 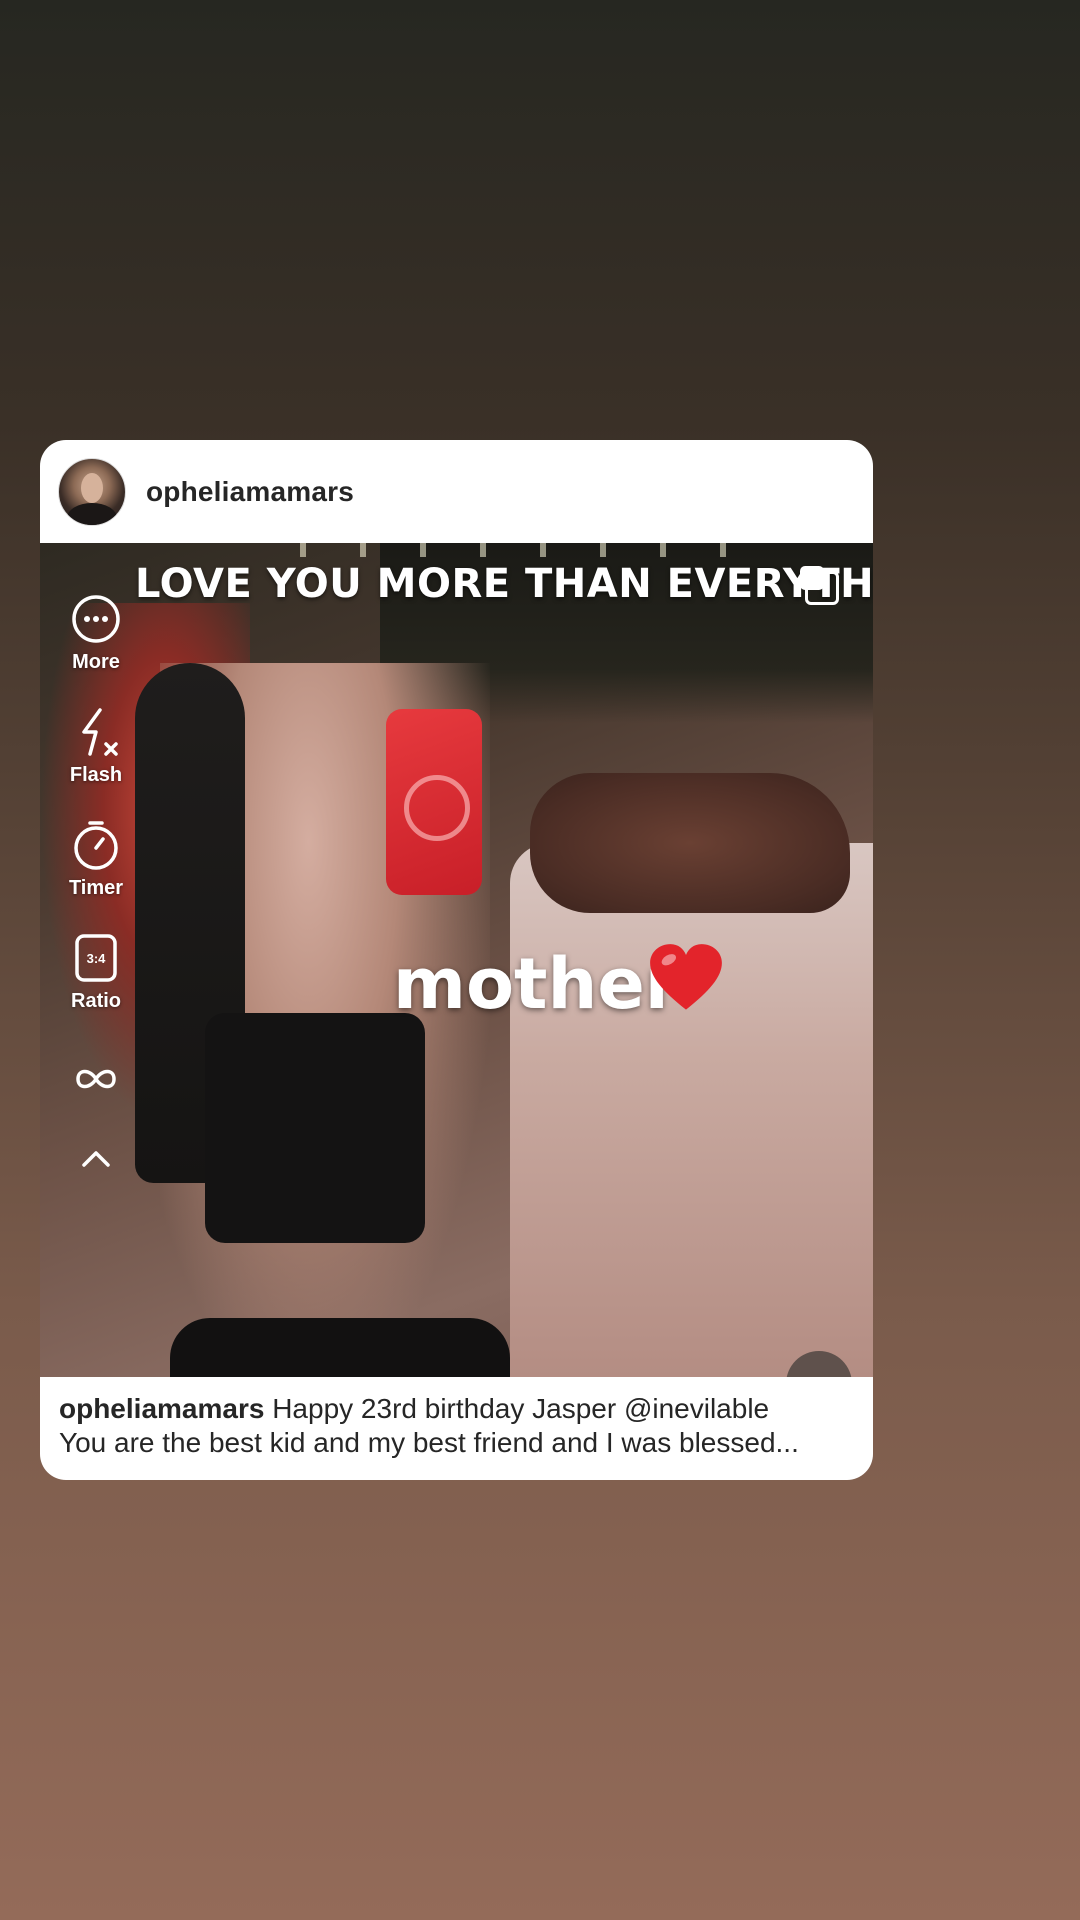 What do you see at coordinates (250, 492) in the screenshot?
I see `post-username: opheliamamars` at bounding box center [250, 492].